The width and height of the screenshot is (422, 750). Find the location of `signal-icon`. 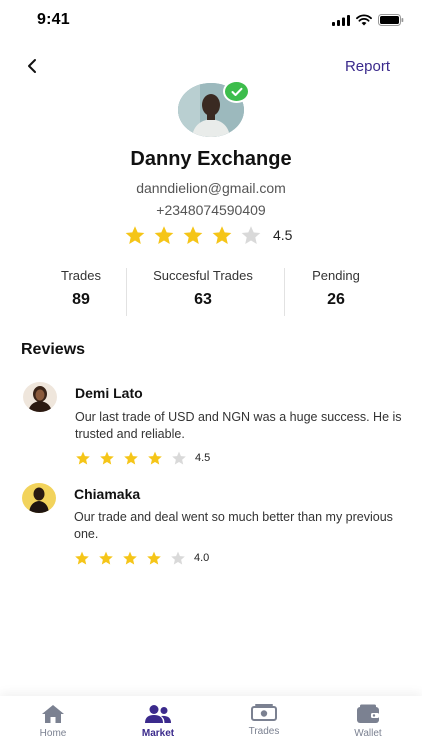

signal-icon is located at coordinates (341, 20).